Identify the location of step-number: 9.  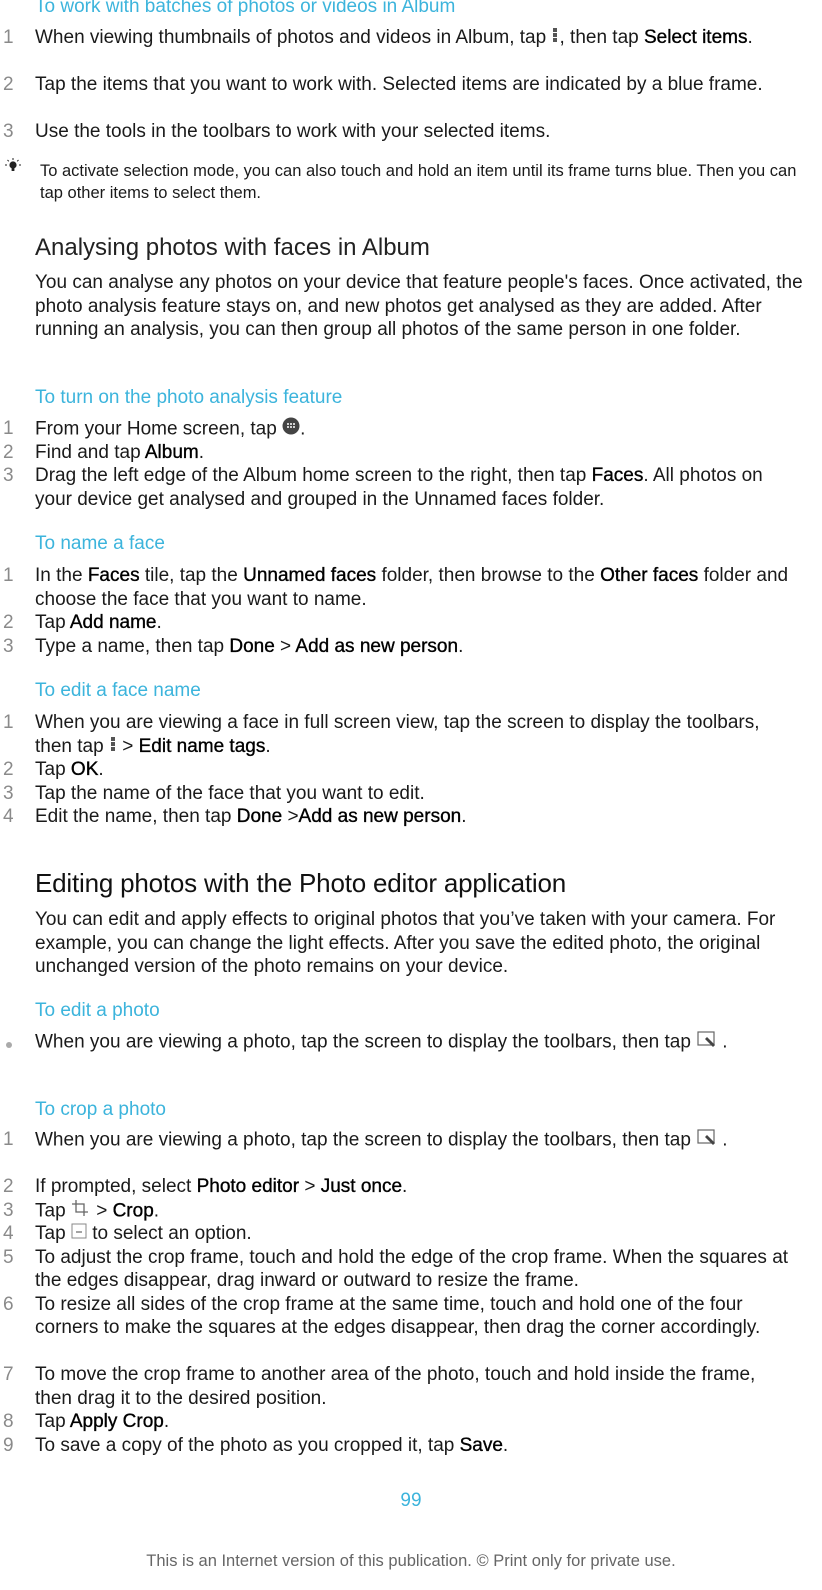
(8, 1445).